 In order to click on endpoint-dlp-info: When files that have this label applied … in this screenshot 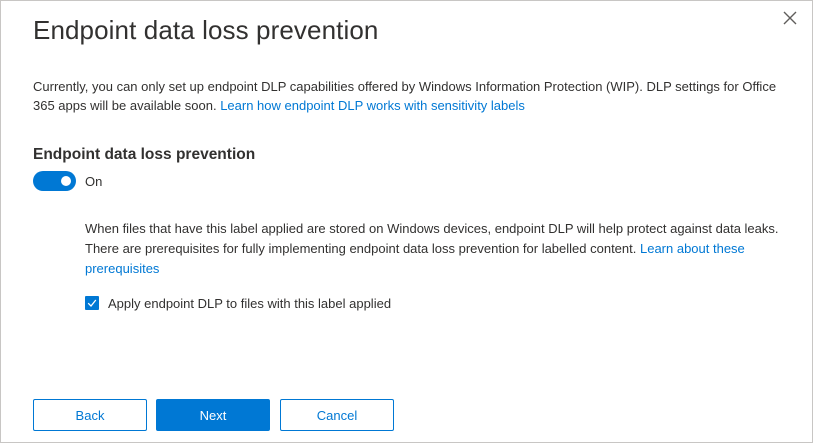, I will do `click(441, 249)`.